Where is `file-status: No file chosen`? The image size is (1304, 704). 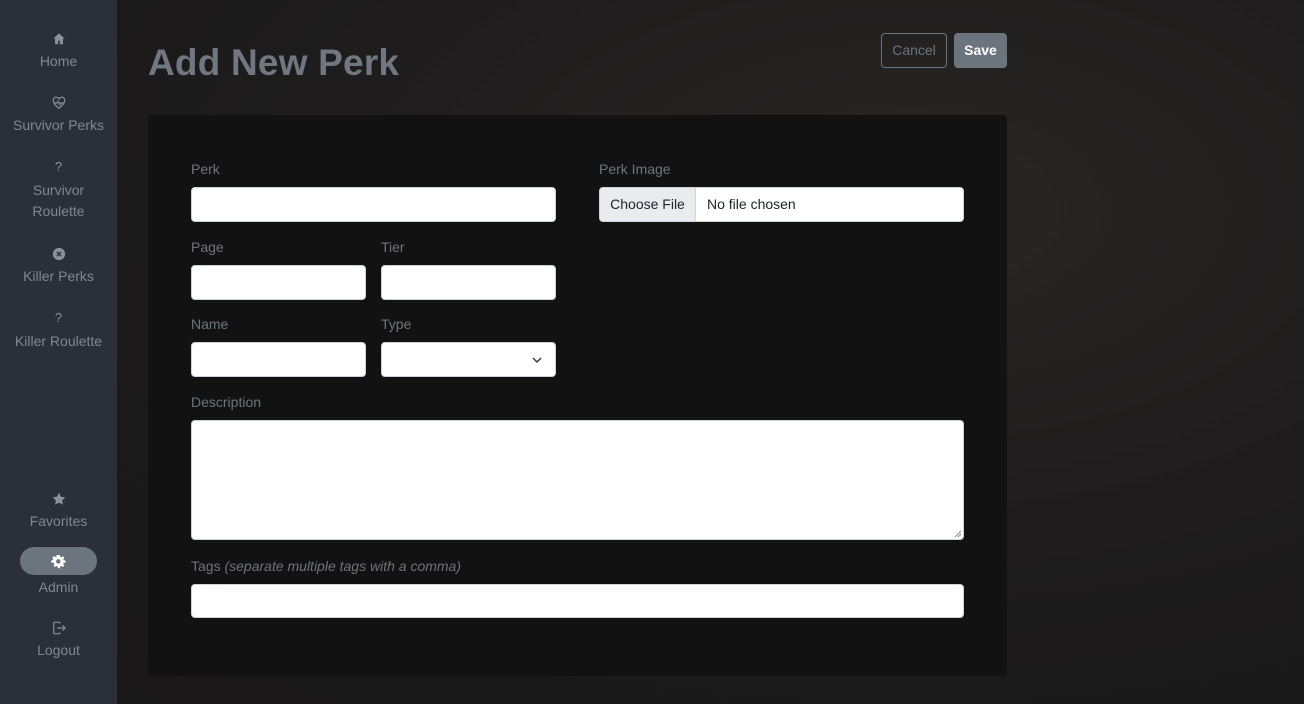
file-status: No file chosen is located at coordinates (751, 204).